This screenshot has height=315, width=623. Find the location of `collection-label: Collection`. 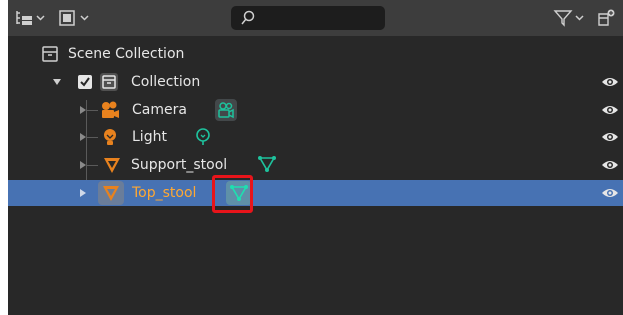

collection-label: Collection is located at coordinates (166, 82).